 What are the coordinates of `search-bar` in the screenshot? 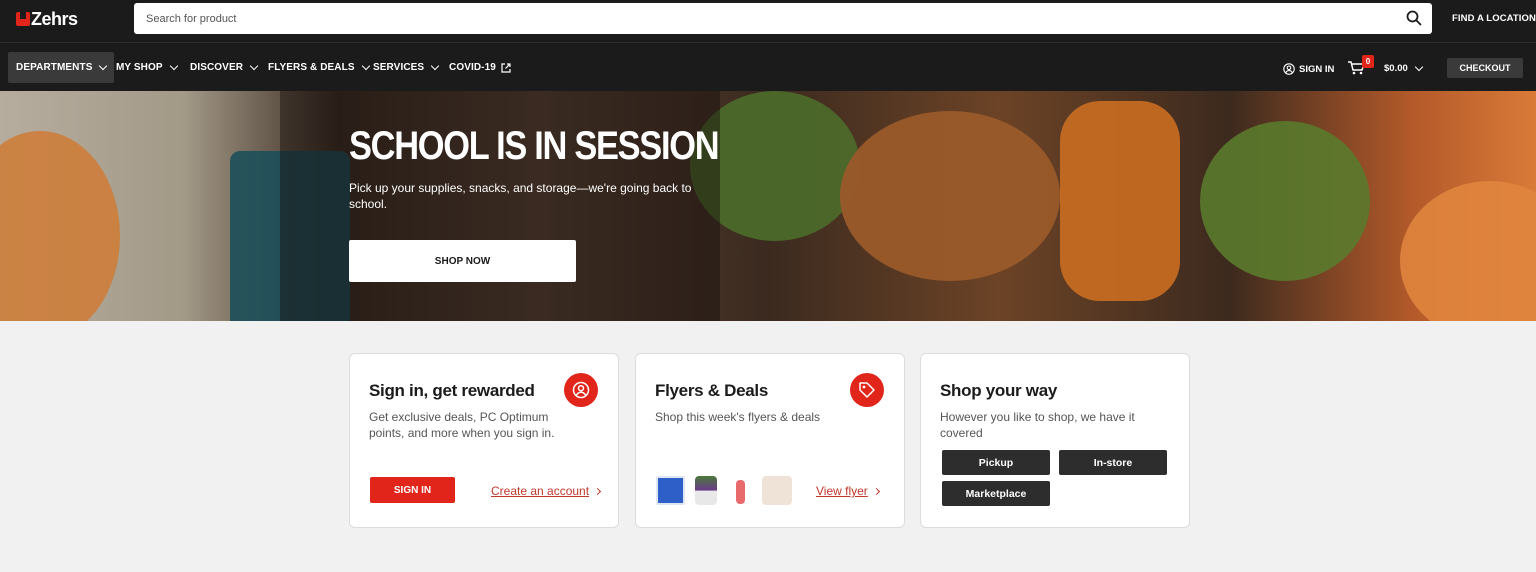 It's located at (783, 18).